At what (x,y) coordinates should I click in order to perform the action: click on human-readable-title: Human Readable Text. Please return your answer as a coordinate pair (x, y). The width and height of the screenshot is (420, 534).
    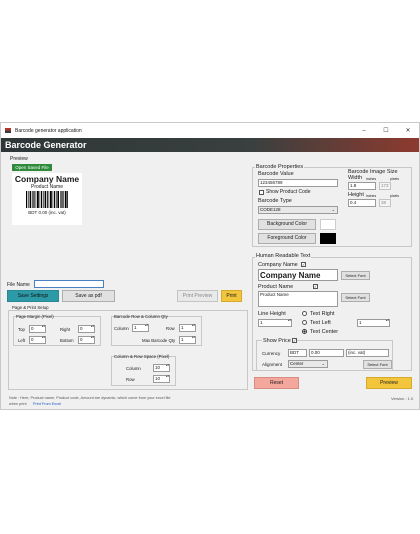
    Looking at the image, I should click on (283, 256).